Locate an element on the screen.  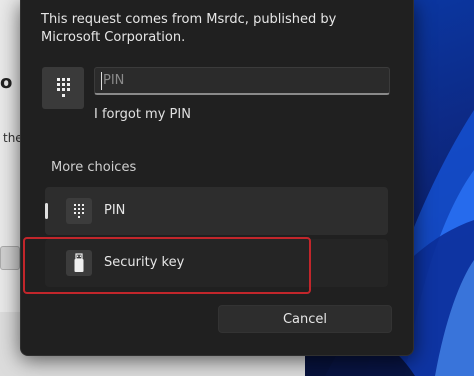
cancel-button: Cancel is located at coordinates (305, 319).